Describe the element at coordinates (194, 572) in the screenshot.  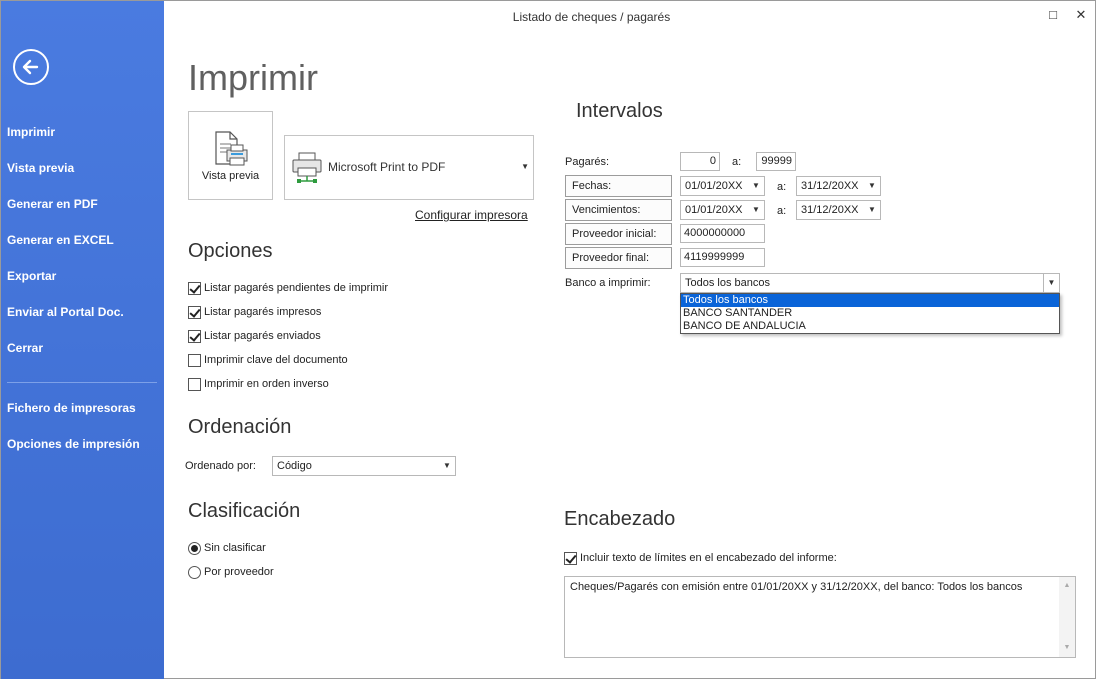
I see `radio-unselected-icon` at that location.